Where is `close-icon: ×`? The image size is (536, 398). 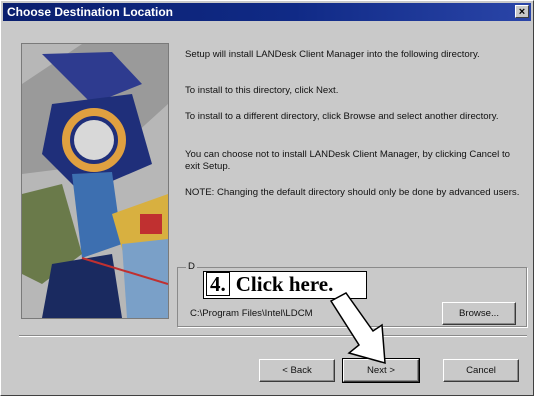
close-icon: × is located at coordinates (522, 12).